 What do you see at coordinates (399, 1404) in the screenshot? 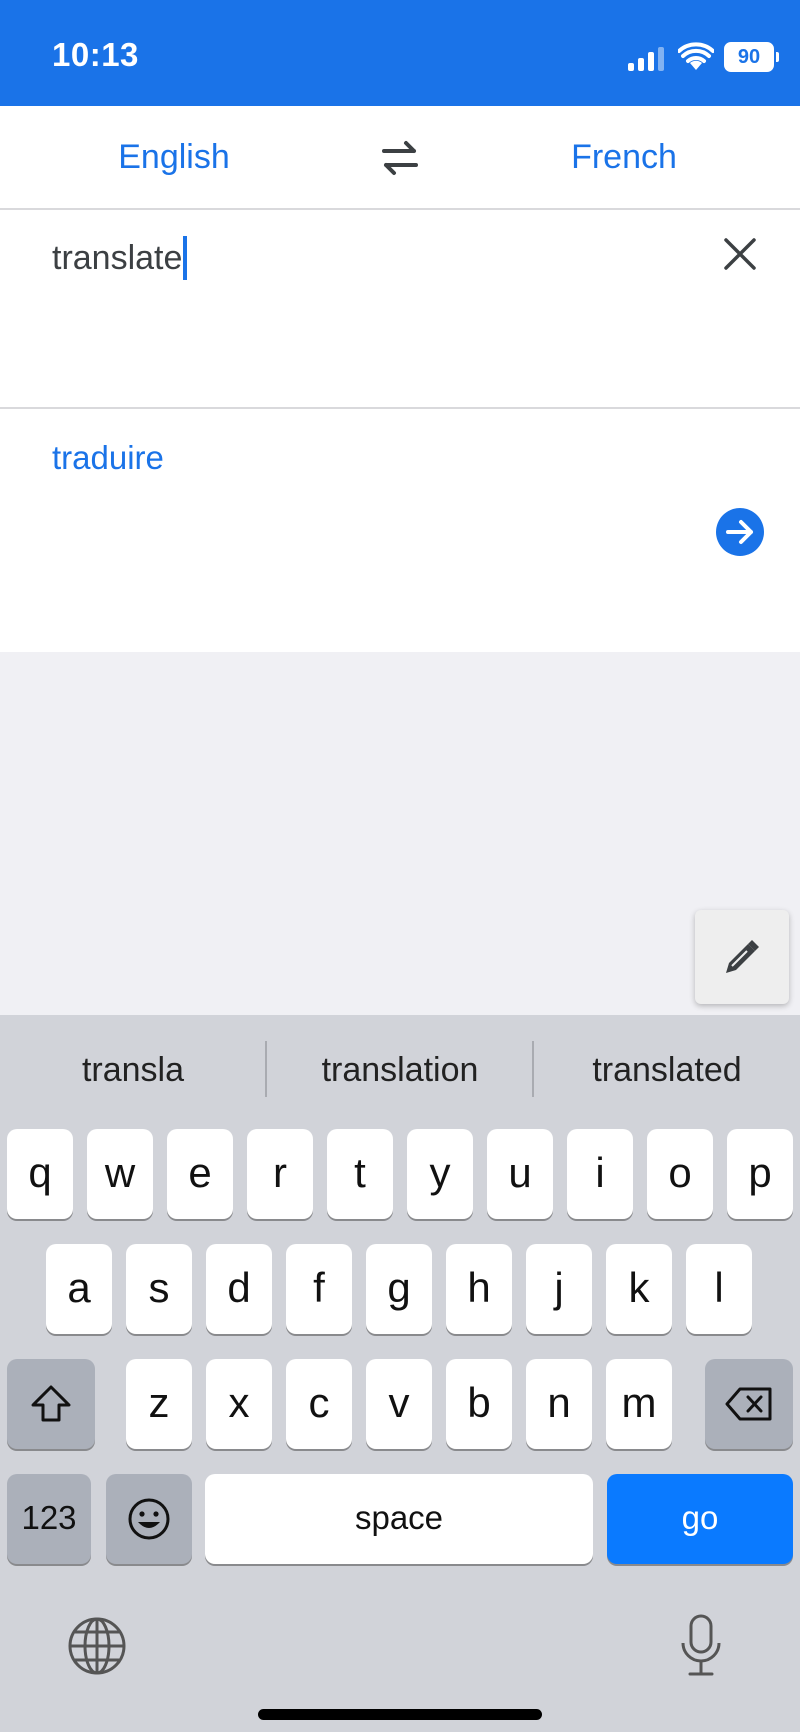
I see `key-v: v` at bounding box center [399, 1404].